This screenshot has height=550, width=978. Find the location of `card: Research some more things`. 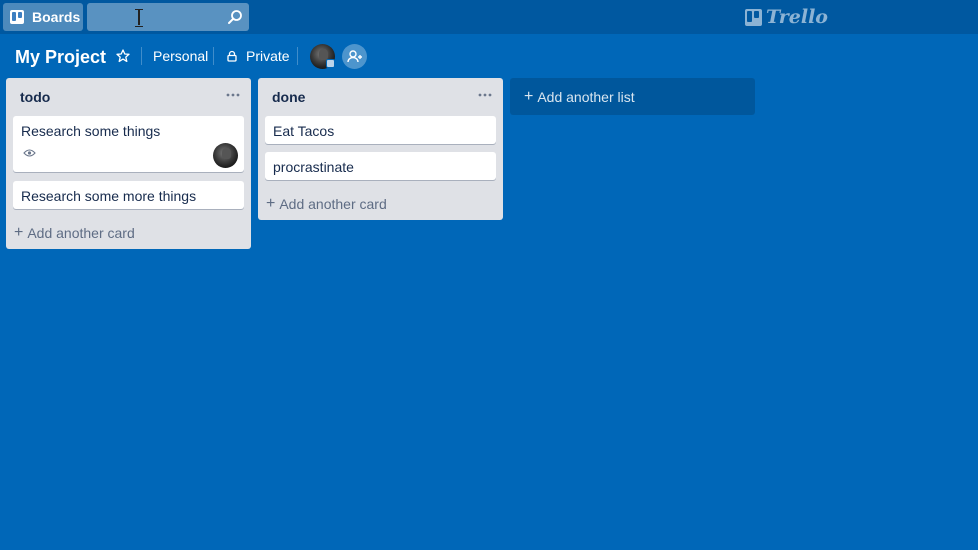

card: Research some more things is located at coordinates (128, 195).